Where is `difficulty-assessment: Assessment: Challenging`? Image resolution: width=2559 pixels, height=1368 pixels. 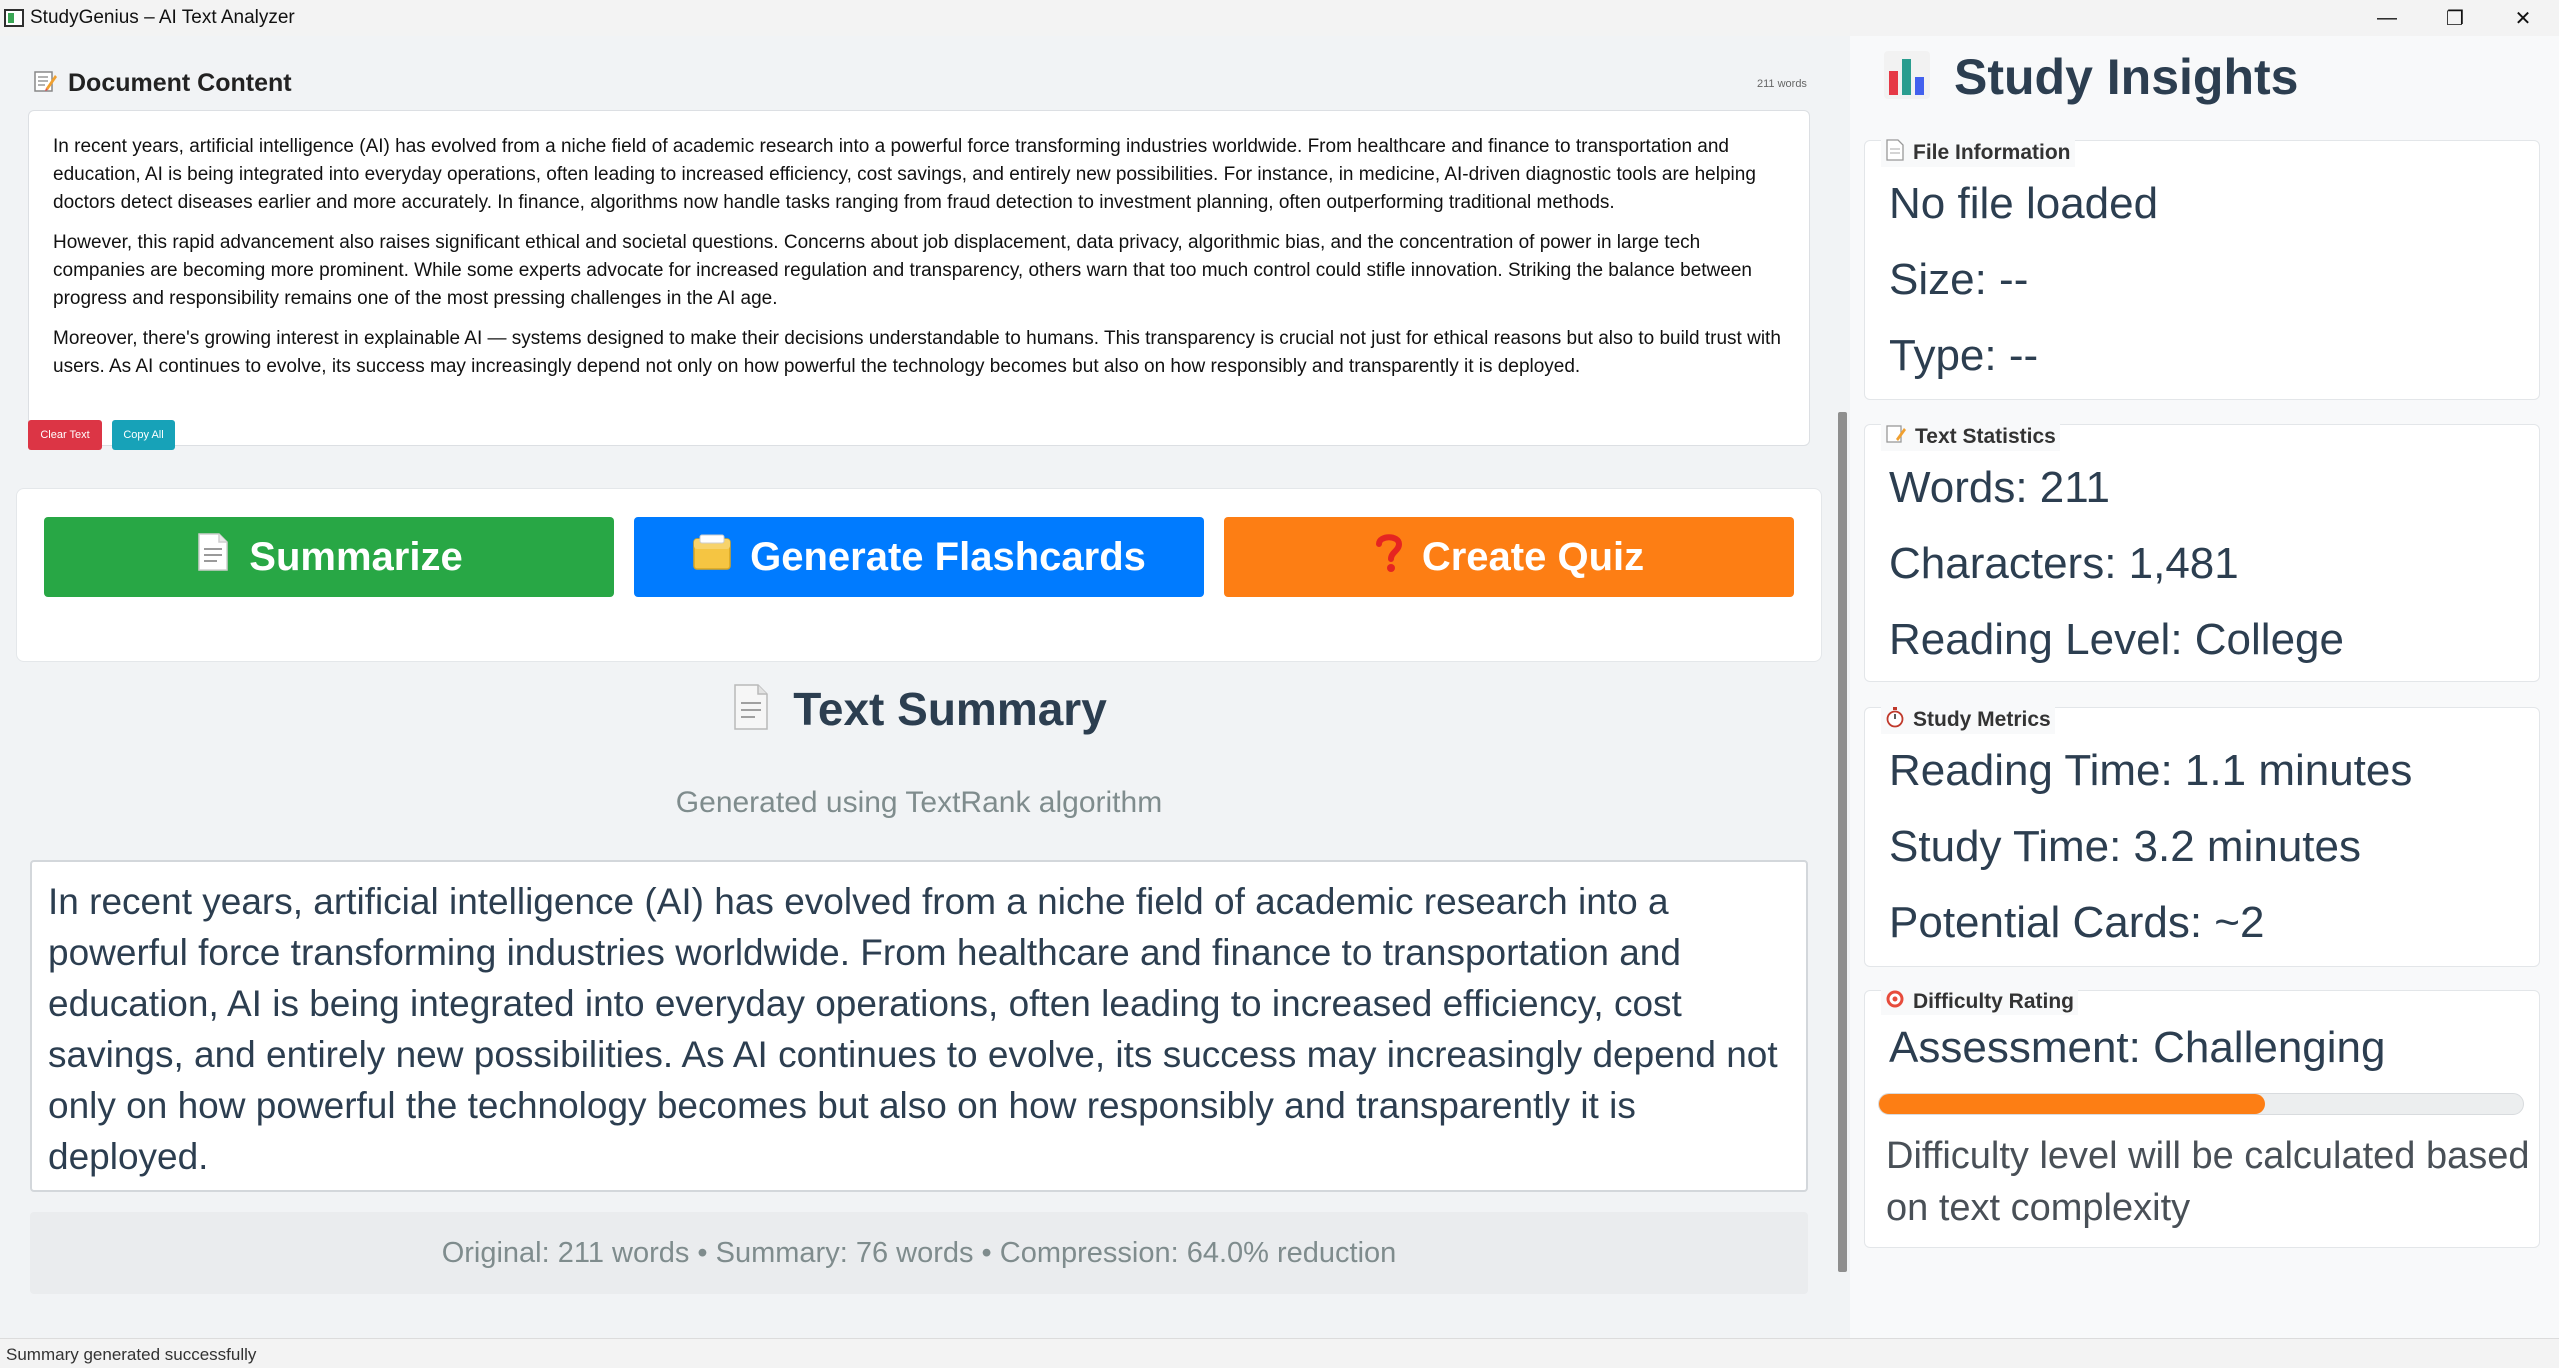
difficulty-assessment: Assessment: Challenging is located at coordinates (2137, 1047).